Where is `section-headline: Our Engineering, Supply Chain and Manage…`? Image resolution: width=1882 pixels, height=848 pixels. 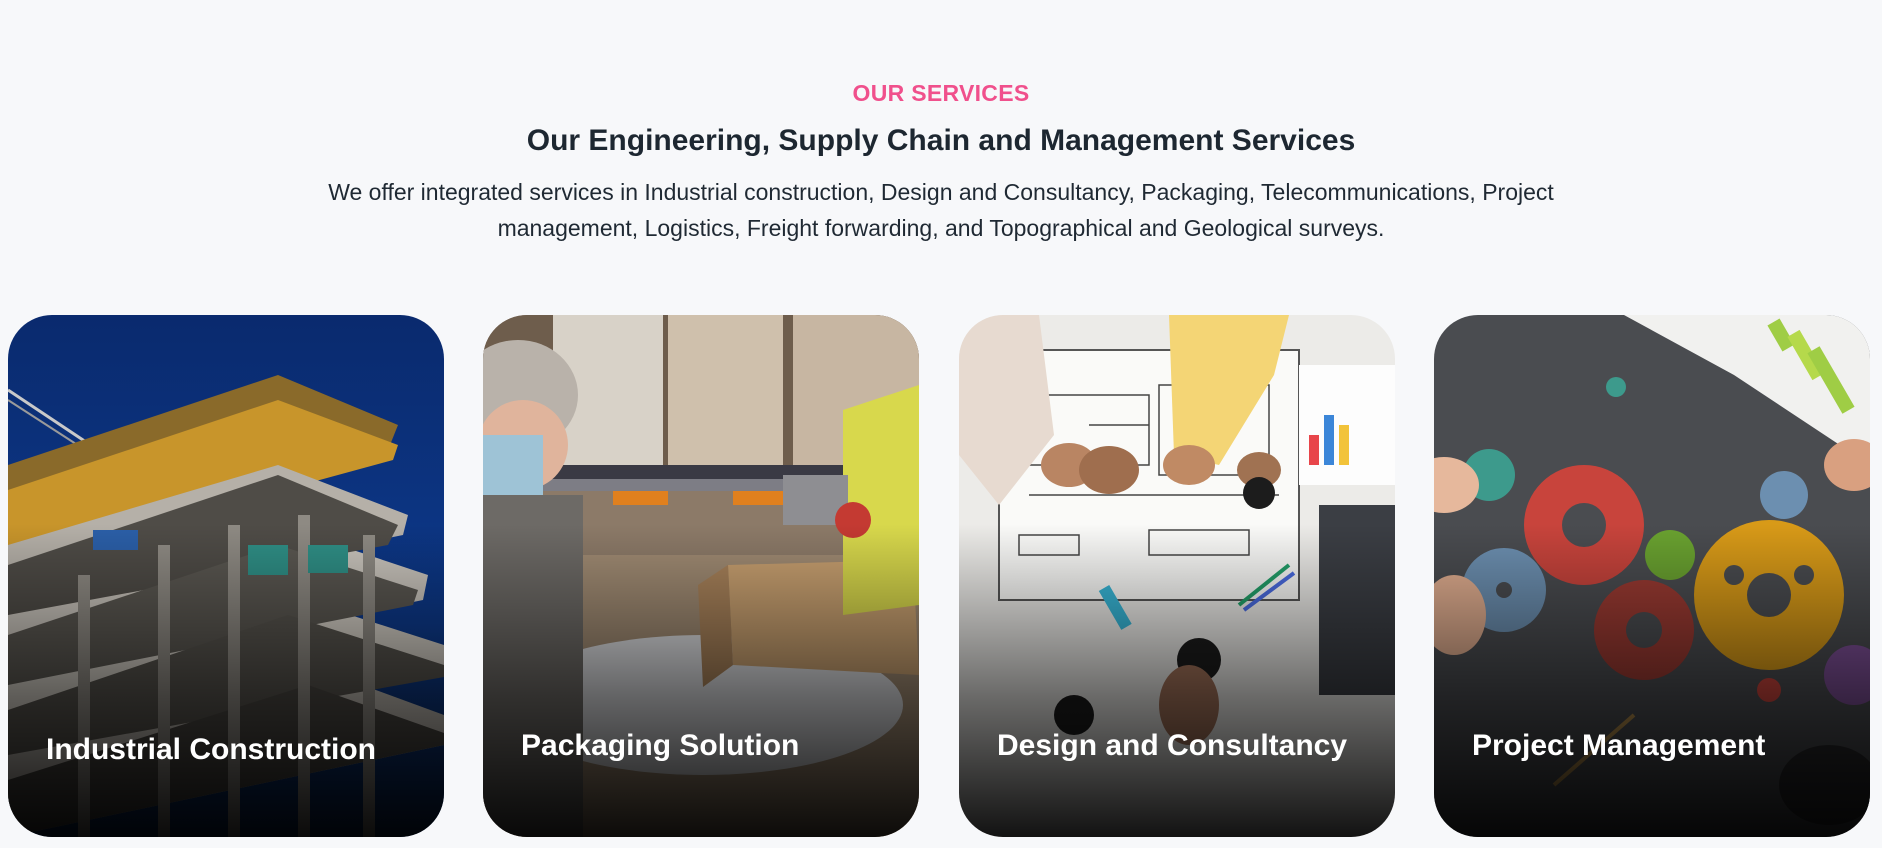 section-headline: Our Engineering, Supply Chain and Manage… is located at coordinates (941, 140).